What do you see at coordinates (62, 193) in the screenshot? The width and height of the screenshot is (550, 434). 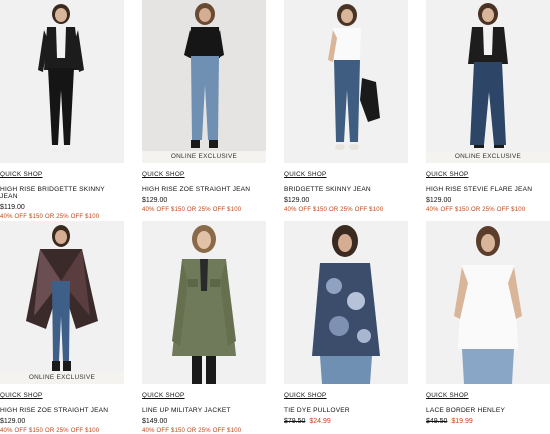 I see `product-name: HIGH RISE BRIDGETTE SKINNY JEAN` at bounding box center [62, 193].